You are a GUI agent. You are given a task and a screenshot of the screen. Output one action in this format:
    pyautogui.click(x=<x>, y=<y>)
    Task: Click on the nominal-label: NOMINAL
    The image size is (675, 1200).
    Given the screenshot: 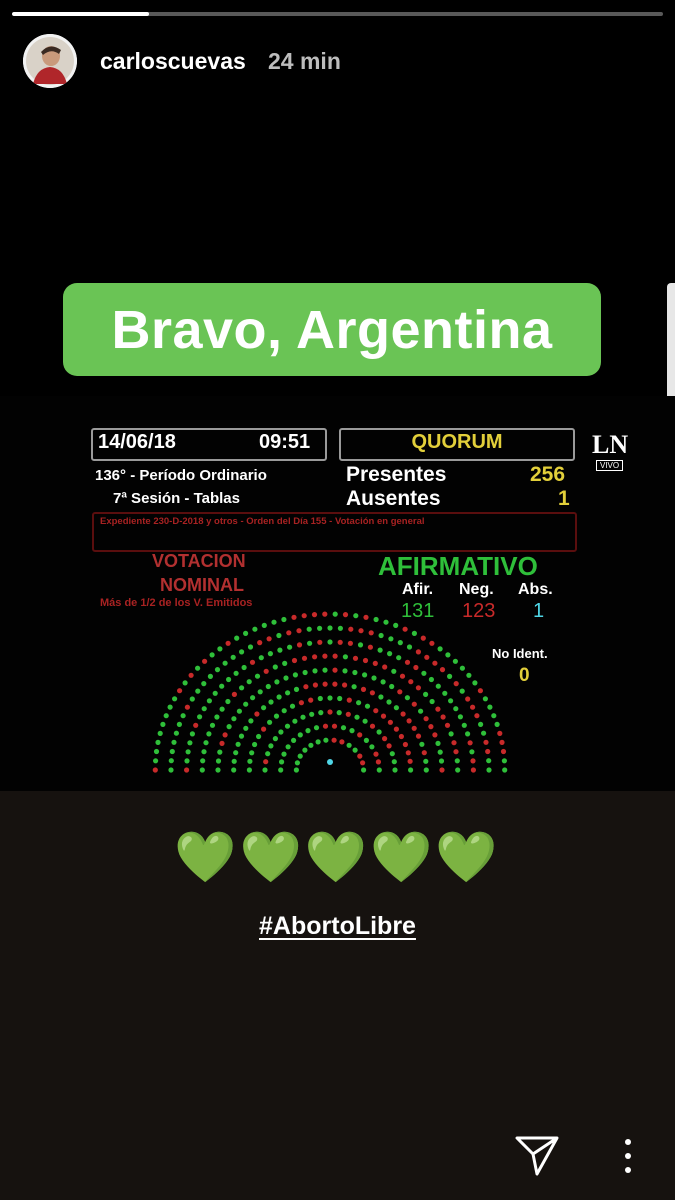 What is the action you would take?
    pyautogui.click(x=202, y=585)
    